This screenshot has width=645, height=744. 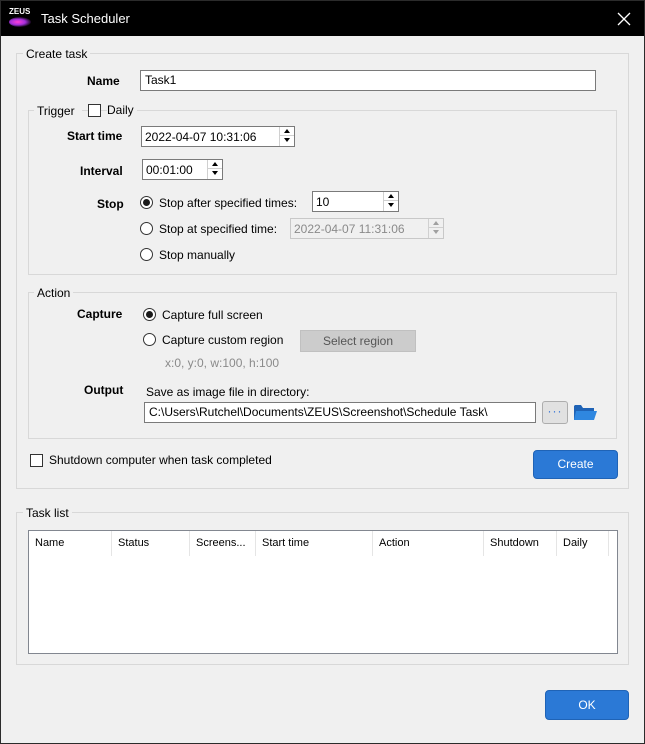 What do you see at coordinates (58, 111) in the screenshot?
I see `trigger-legend: Trigger` at bounding box center [58, 111].